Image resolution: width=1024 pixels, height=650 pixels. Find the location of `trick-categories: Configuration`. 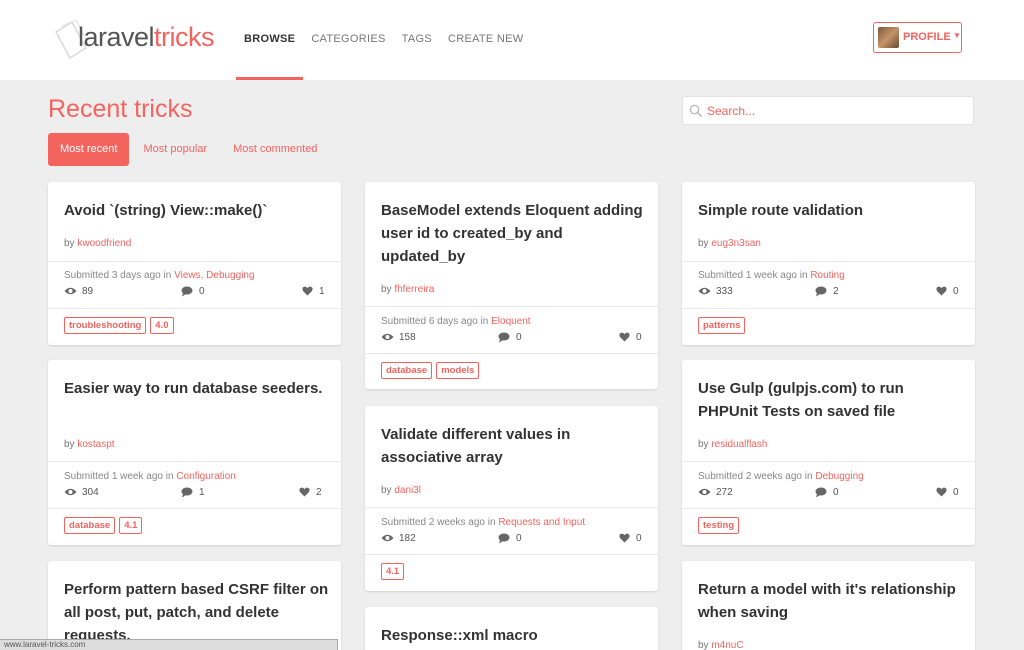

trick-categories: Configuration is located at coordinates (205, 476).